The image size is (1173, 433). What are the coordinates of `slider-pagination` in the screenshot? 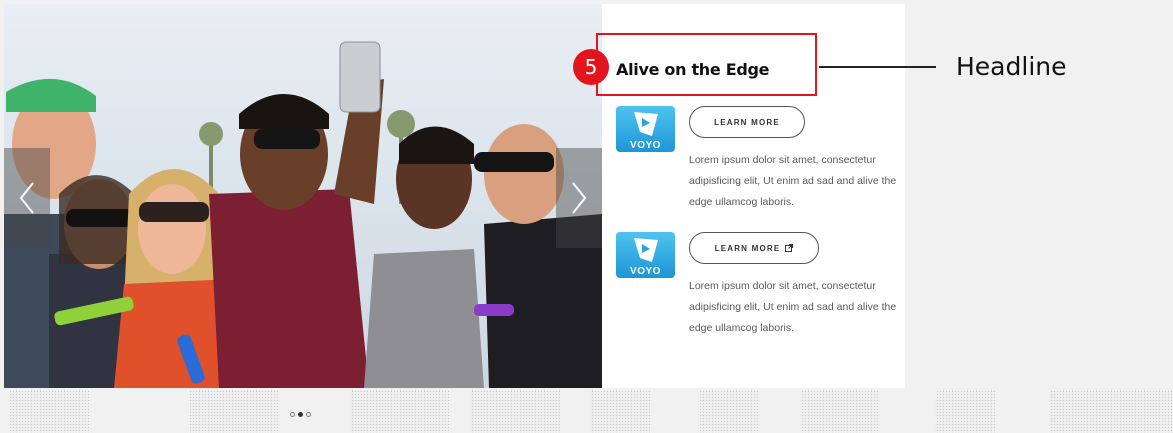 It's located at (300, 414).